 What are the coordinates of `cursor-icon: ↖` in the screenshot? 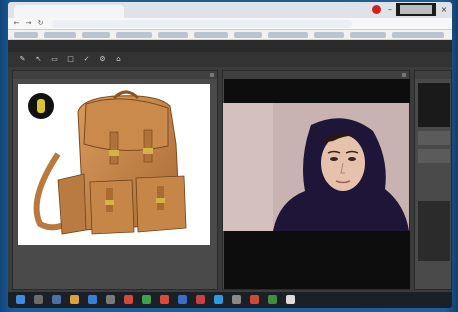 It's located at (38, 59).